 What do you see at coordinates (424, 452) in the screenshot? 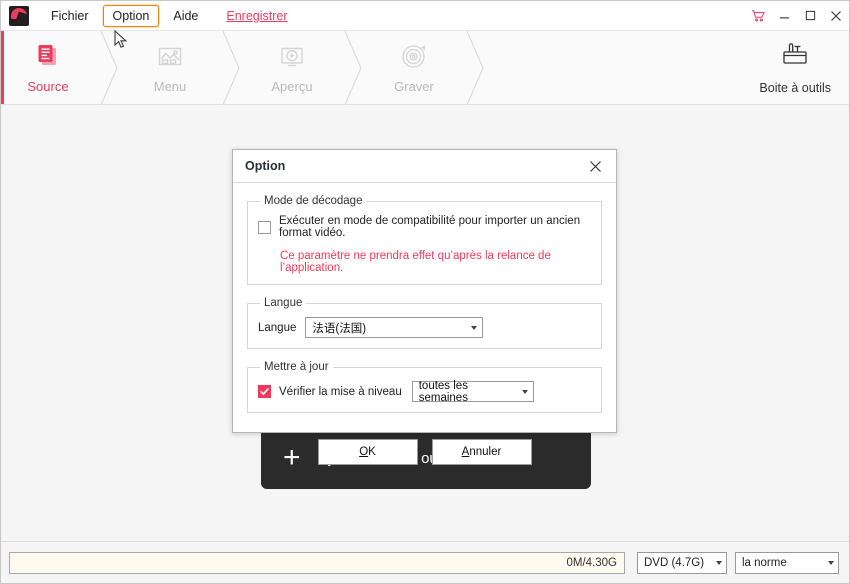
I see `dialog-footer: OK Annuler` at bounding box center [424, 452].